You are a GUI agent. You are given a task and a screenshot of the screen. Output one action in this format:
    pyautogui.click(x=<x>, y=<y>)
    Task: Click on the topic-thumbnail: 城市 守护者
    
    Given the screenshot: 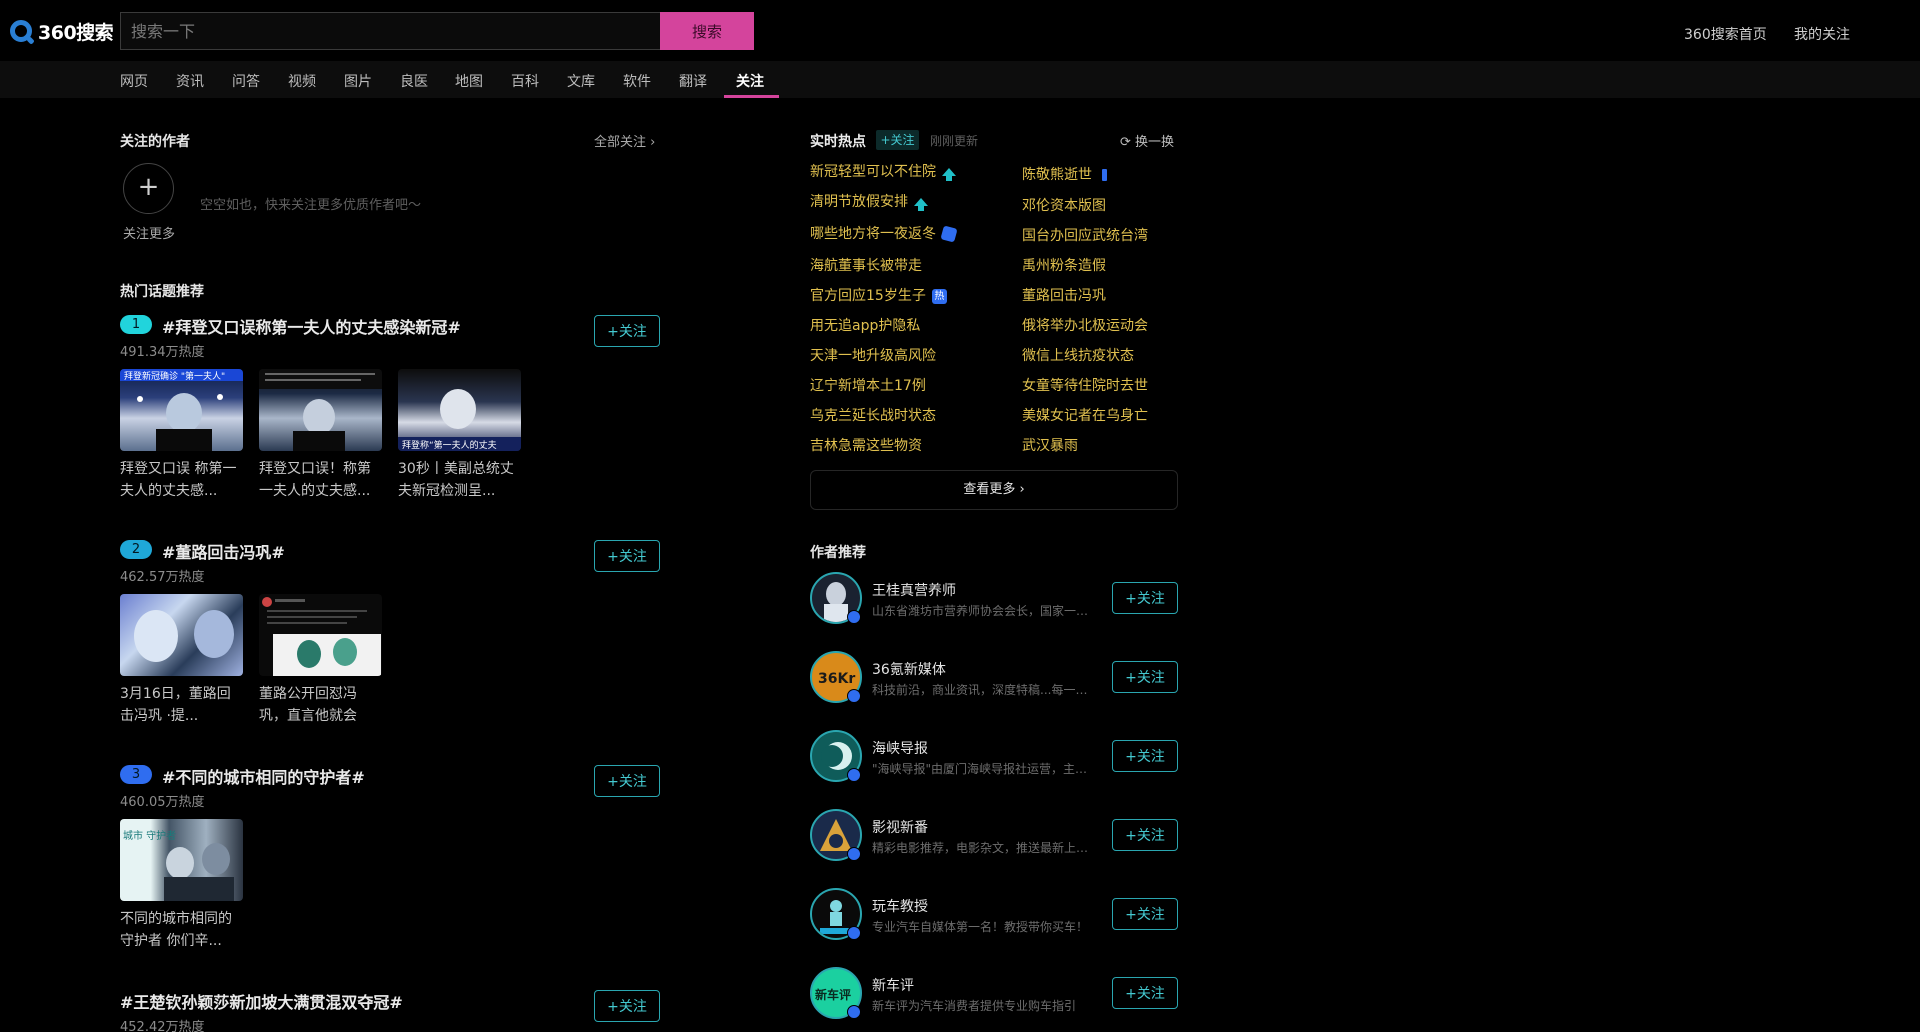 What is the action you would take?
    pyautogui.click(x=181, y=860)
    